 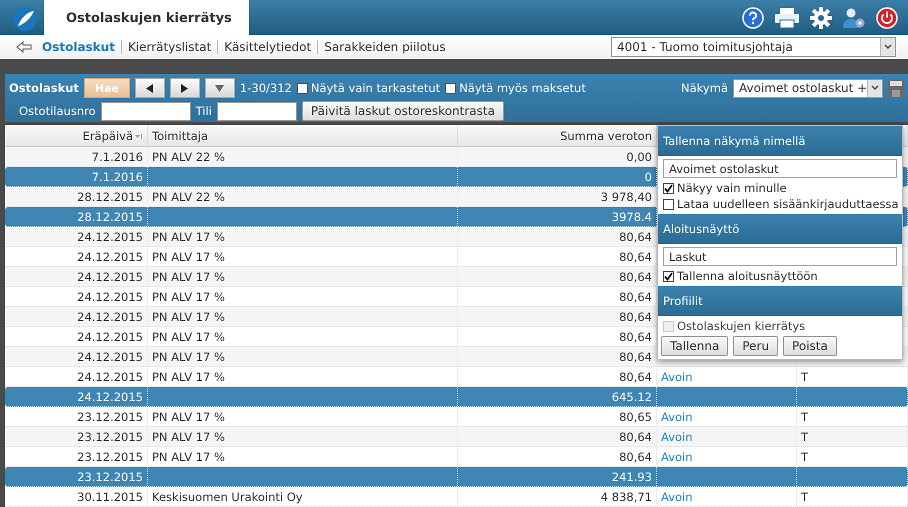 I want to click on column-header: Eräpäivä, so click(x=76, y=135).